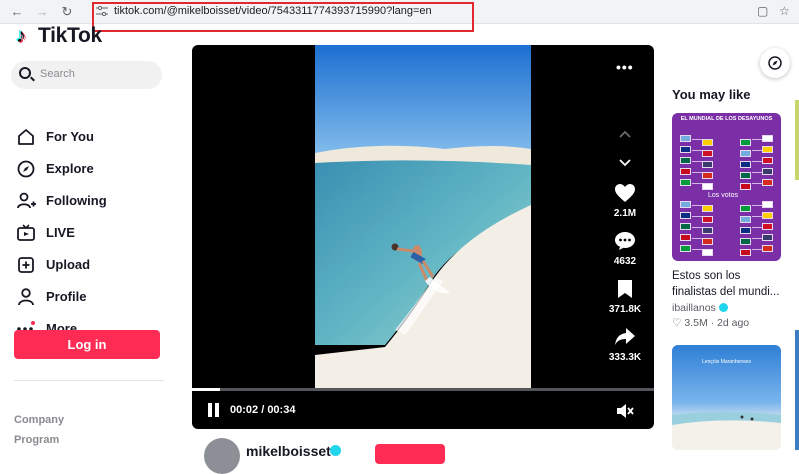 The width and height of the screenshot is (799, 474). I want to click on you-may-like-heading: You may like, so click(711, 94).